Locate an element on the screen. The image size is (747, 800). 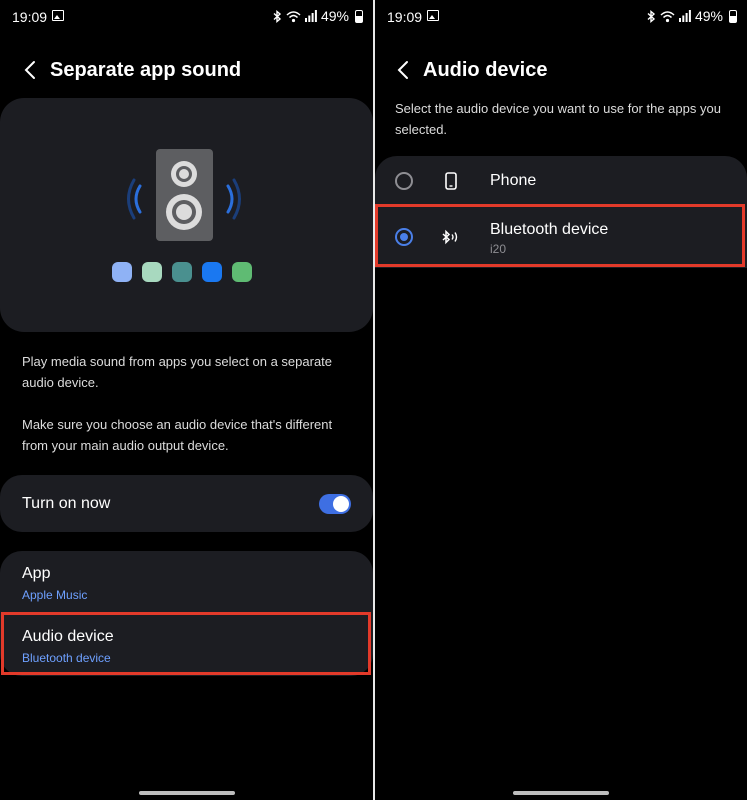
app-setting-item: App Apple Music is located at coordinates (186, 582).